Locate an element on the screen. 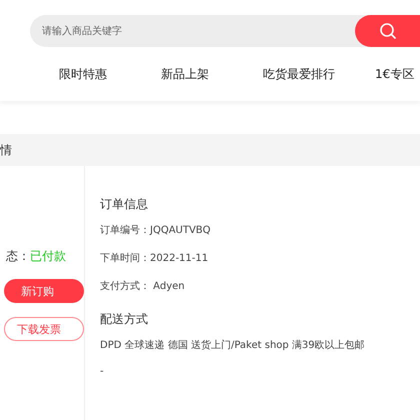  search-button is located at coordinates (387, 31).